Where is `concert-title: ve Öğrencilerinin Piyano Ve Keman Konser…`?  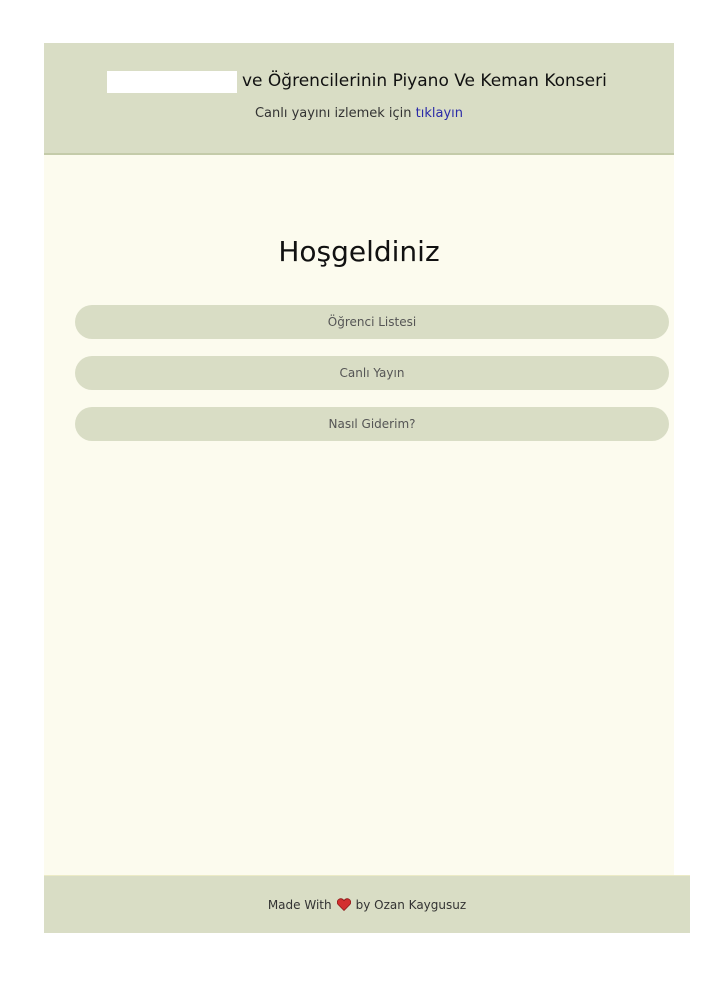
concert-title: ve Öğrencilerinin Piyano Ve Keman Konser… is located at coordinates (424, 81).